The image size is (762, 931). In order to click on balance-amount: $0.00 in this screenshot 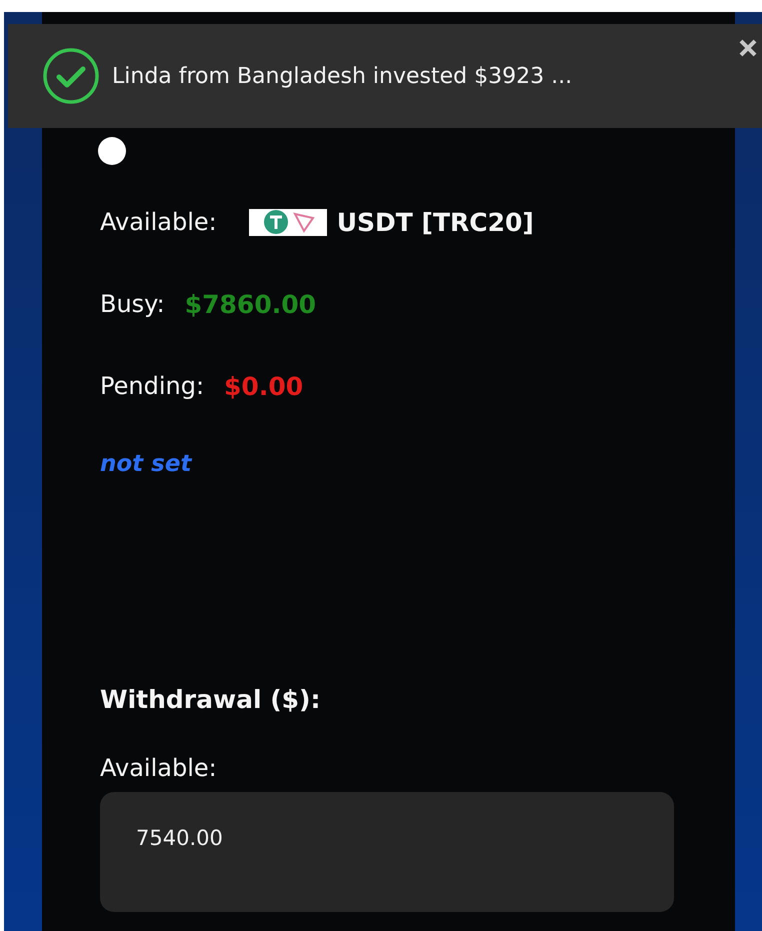, I will do `click(264, 386)`.